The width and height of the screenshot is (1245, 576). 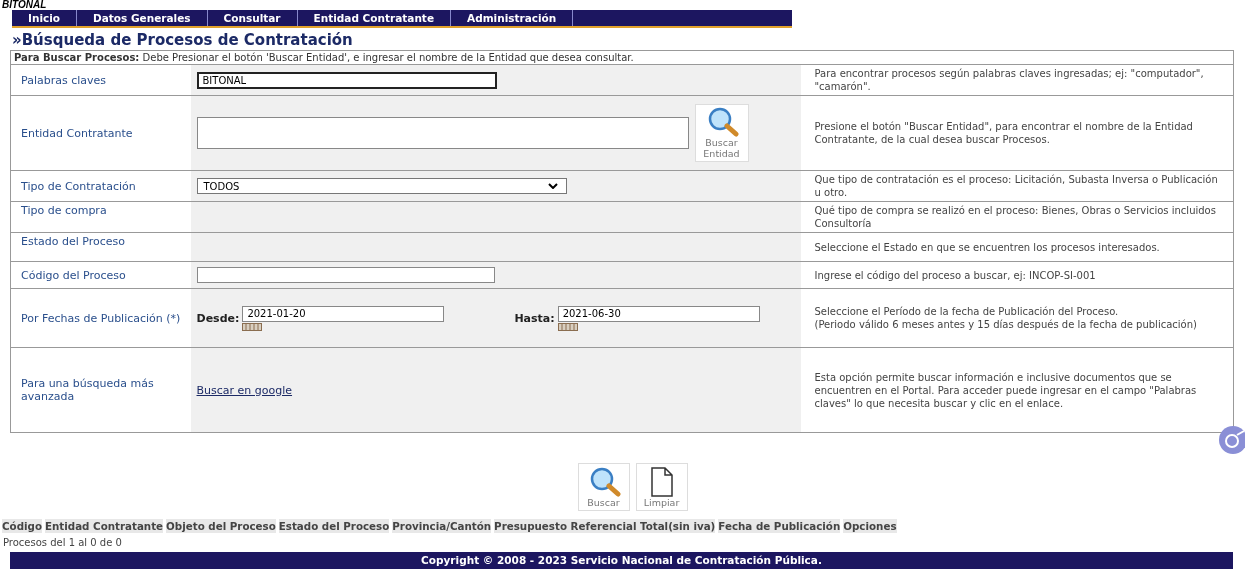 What do you see at coordinates (955, 275) in the screenshot?
I see `help-text: Ingrese el código del proceso a buscar, ej: INCOP-SI-001` at bounding box center [955, 275].